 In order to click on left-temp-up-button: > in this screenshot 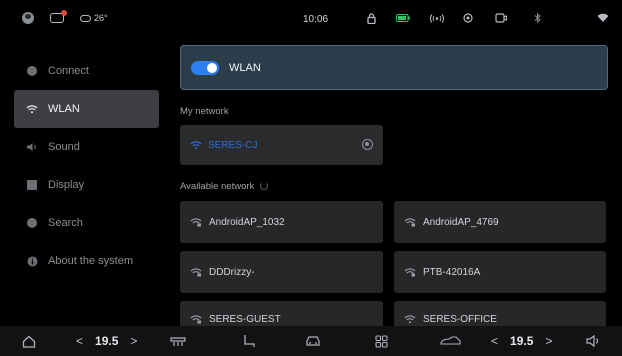, I will do `click(133, 341)`.